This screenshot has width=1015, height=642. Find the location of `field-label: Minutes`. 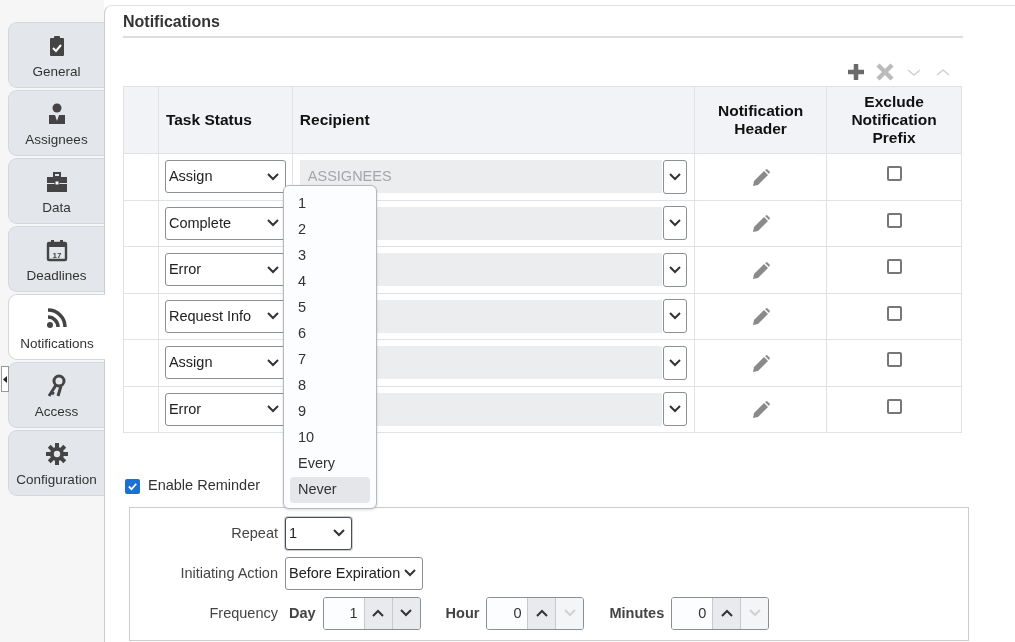

field-label: Minutes is located at coordinates (637, 613).